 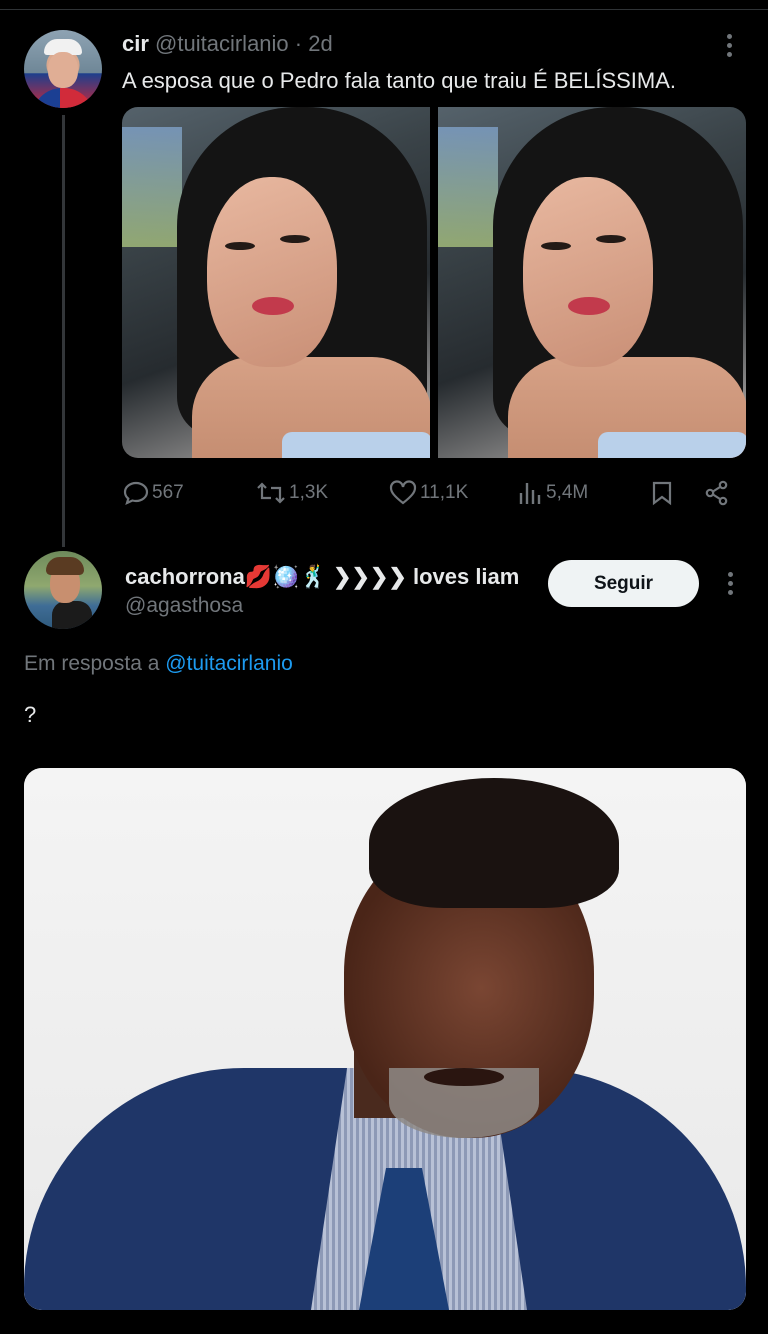 I want to click on replying-prefix: Em resposta a, so click(x=92, y=663).